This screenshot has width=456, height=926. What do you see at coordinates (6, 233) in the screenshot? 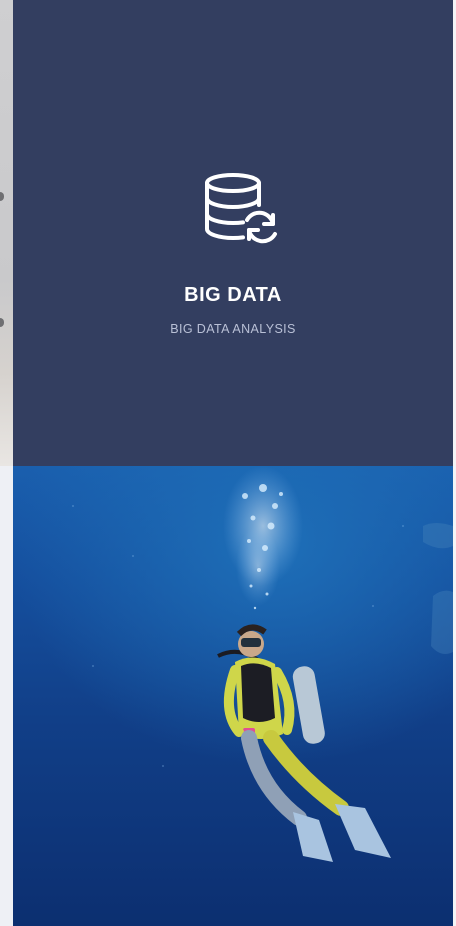
I see `previous-card-edge` at bounding box center [6, 233].